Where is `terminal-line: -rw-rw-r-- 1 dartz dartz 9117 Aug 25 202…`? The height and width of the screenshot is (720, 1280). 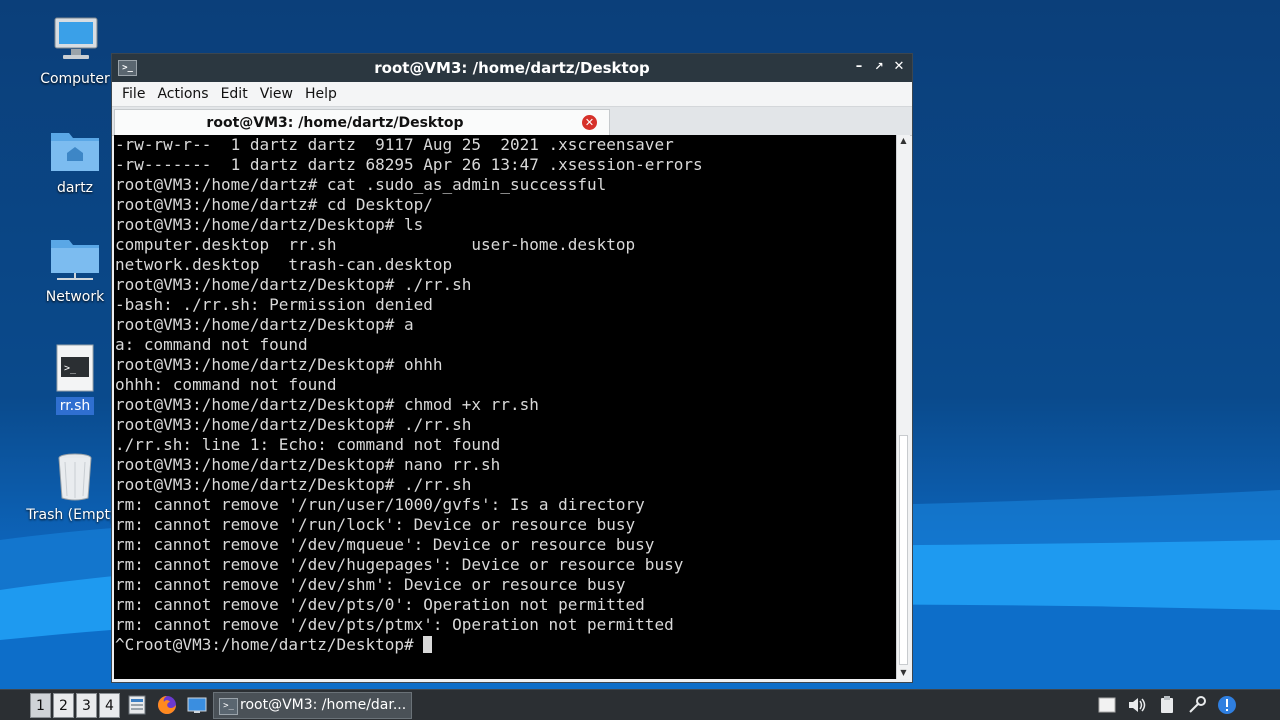
terminal-line: -rw-rw-r-- 1 dartz dartz 9117 Aug 25 202… is located at coordinates (394, 144).